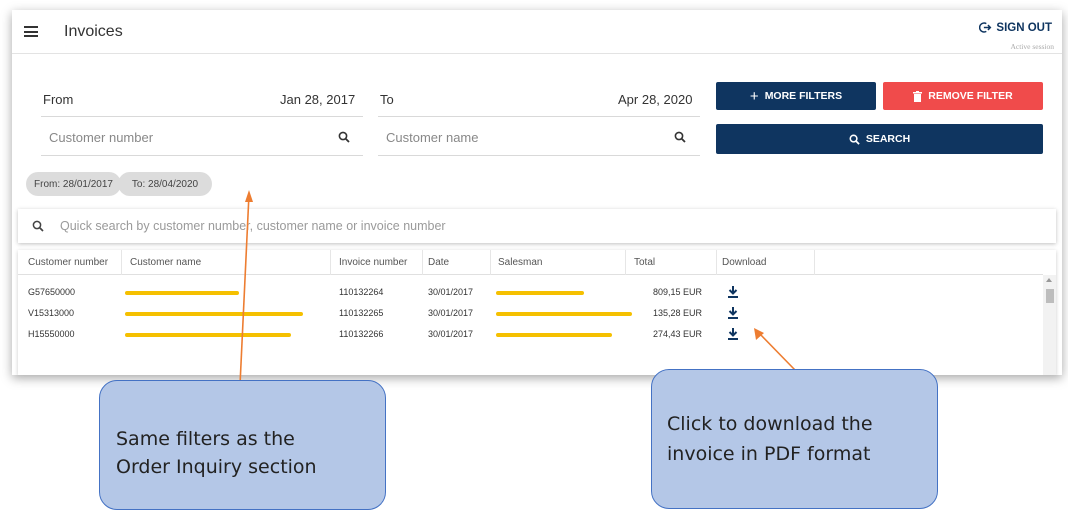  I want to click on cell-total: 274,43 EUR, so click(678, 334).